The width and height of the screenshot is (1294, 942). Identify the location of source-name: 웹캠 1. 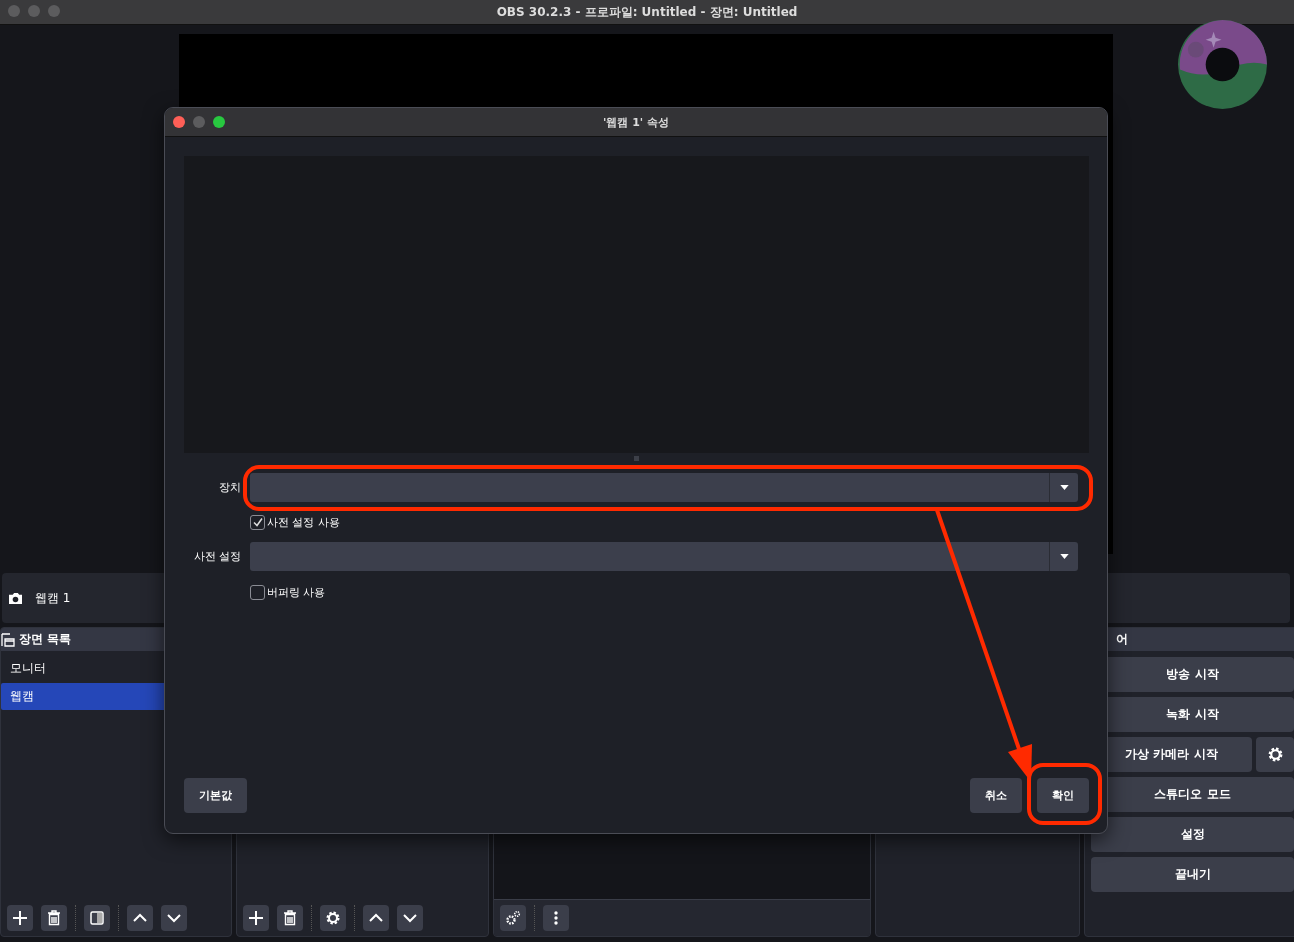
(53, 598).